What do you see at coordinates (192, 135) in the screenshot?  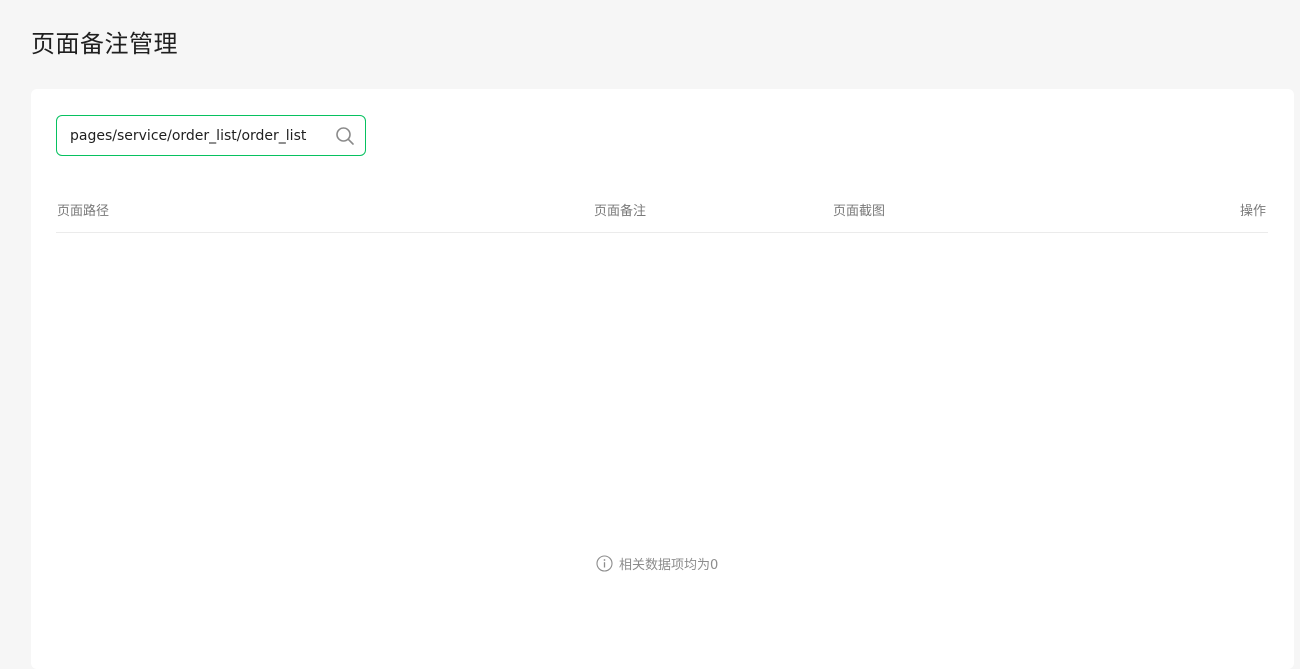 I see `search-input` at bounding box center [192, 135].